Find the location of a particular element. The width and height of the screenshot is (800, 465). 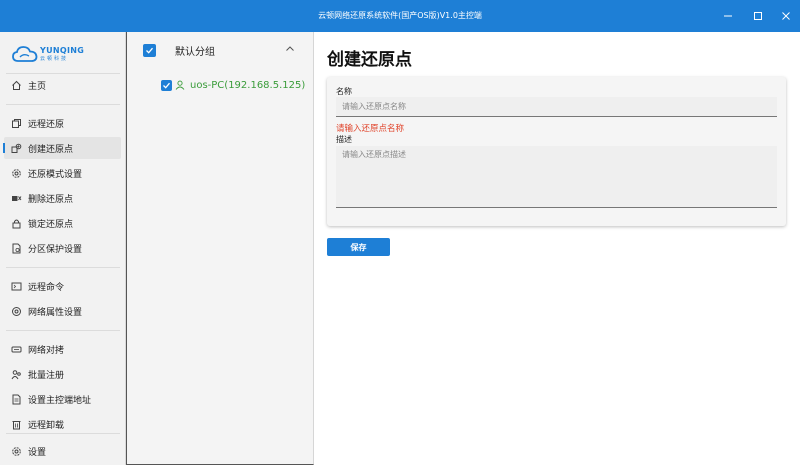

sidebar-item-label: 锁定还原点 is located at coordinates (51, 224).